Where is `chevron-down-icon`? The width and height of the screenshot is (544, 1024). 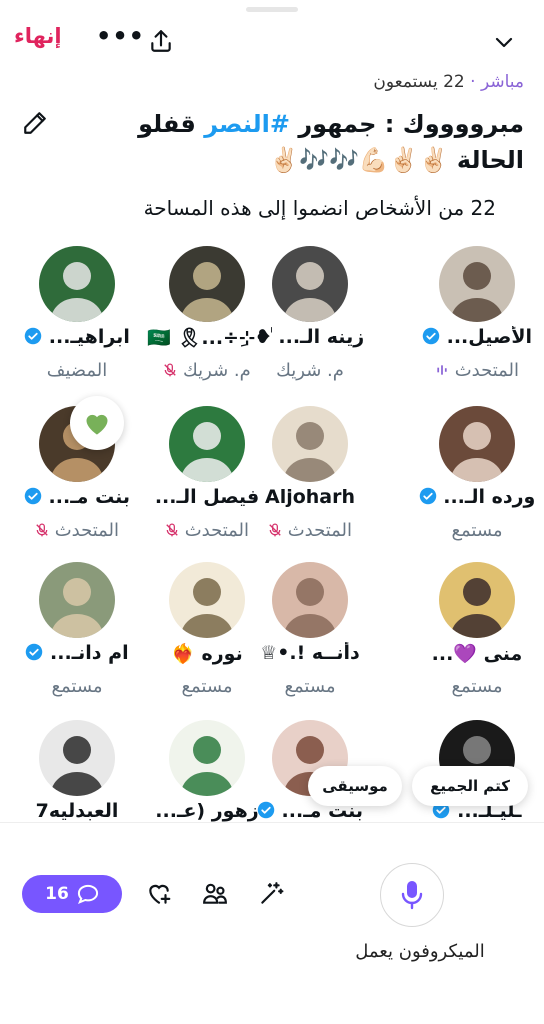
chevron-down-icon is located at coordinates (504, 42).